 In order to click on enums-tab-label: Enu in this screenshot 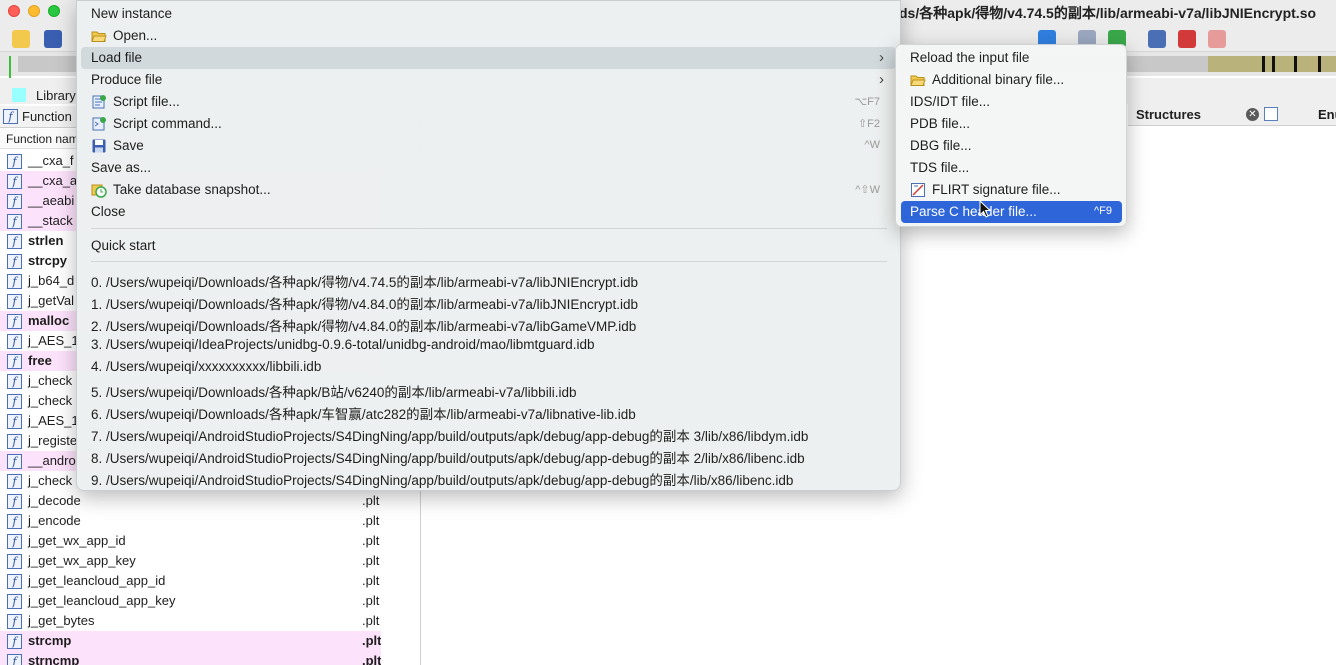, I will do `click(1327, 114)`.